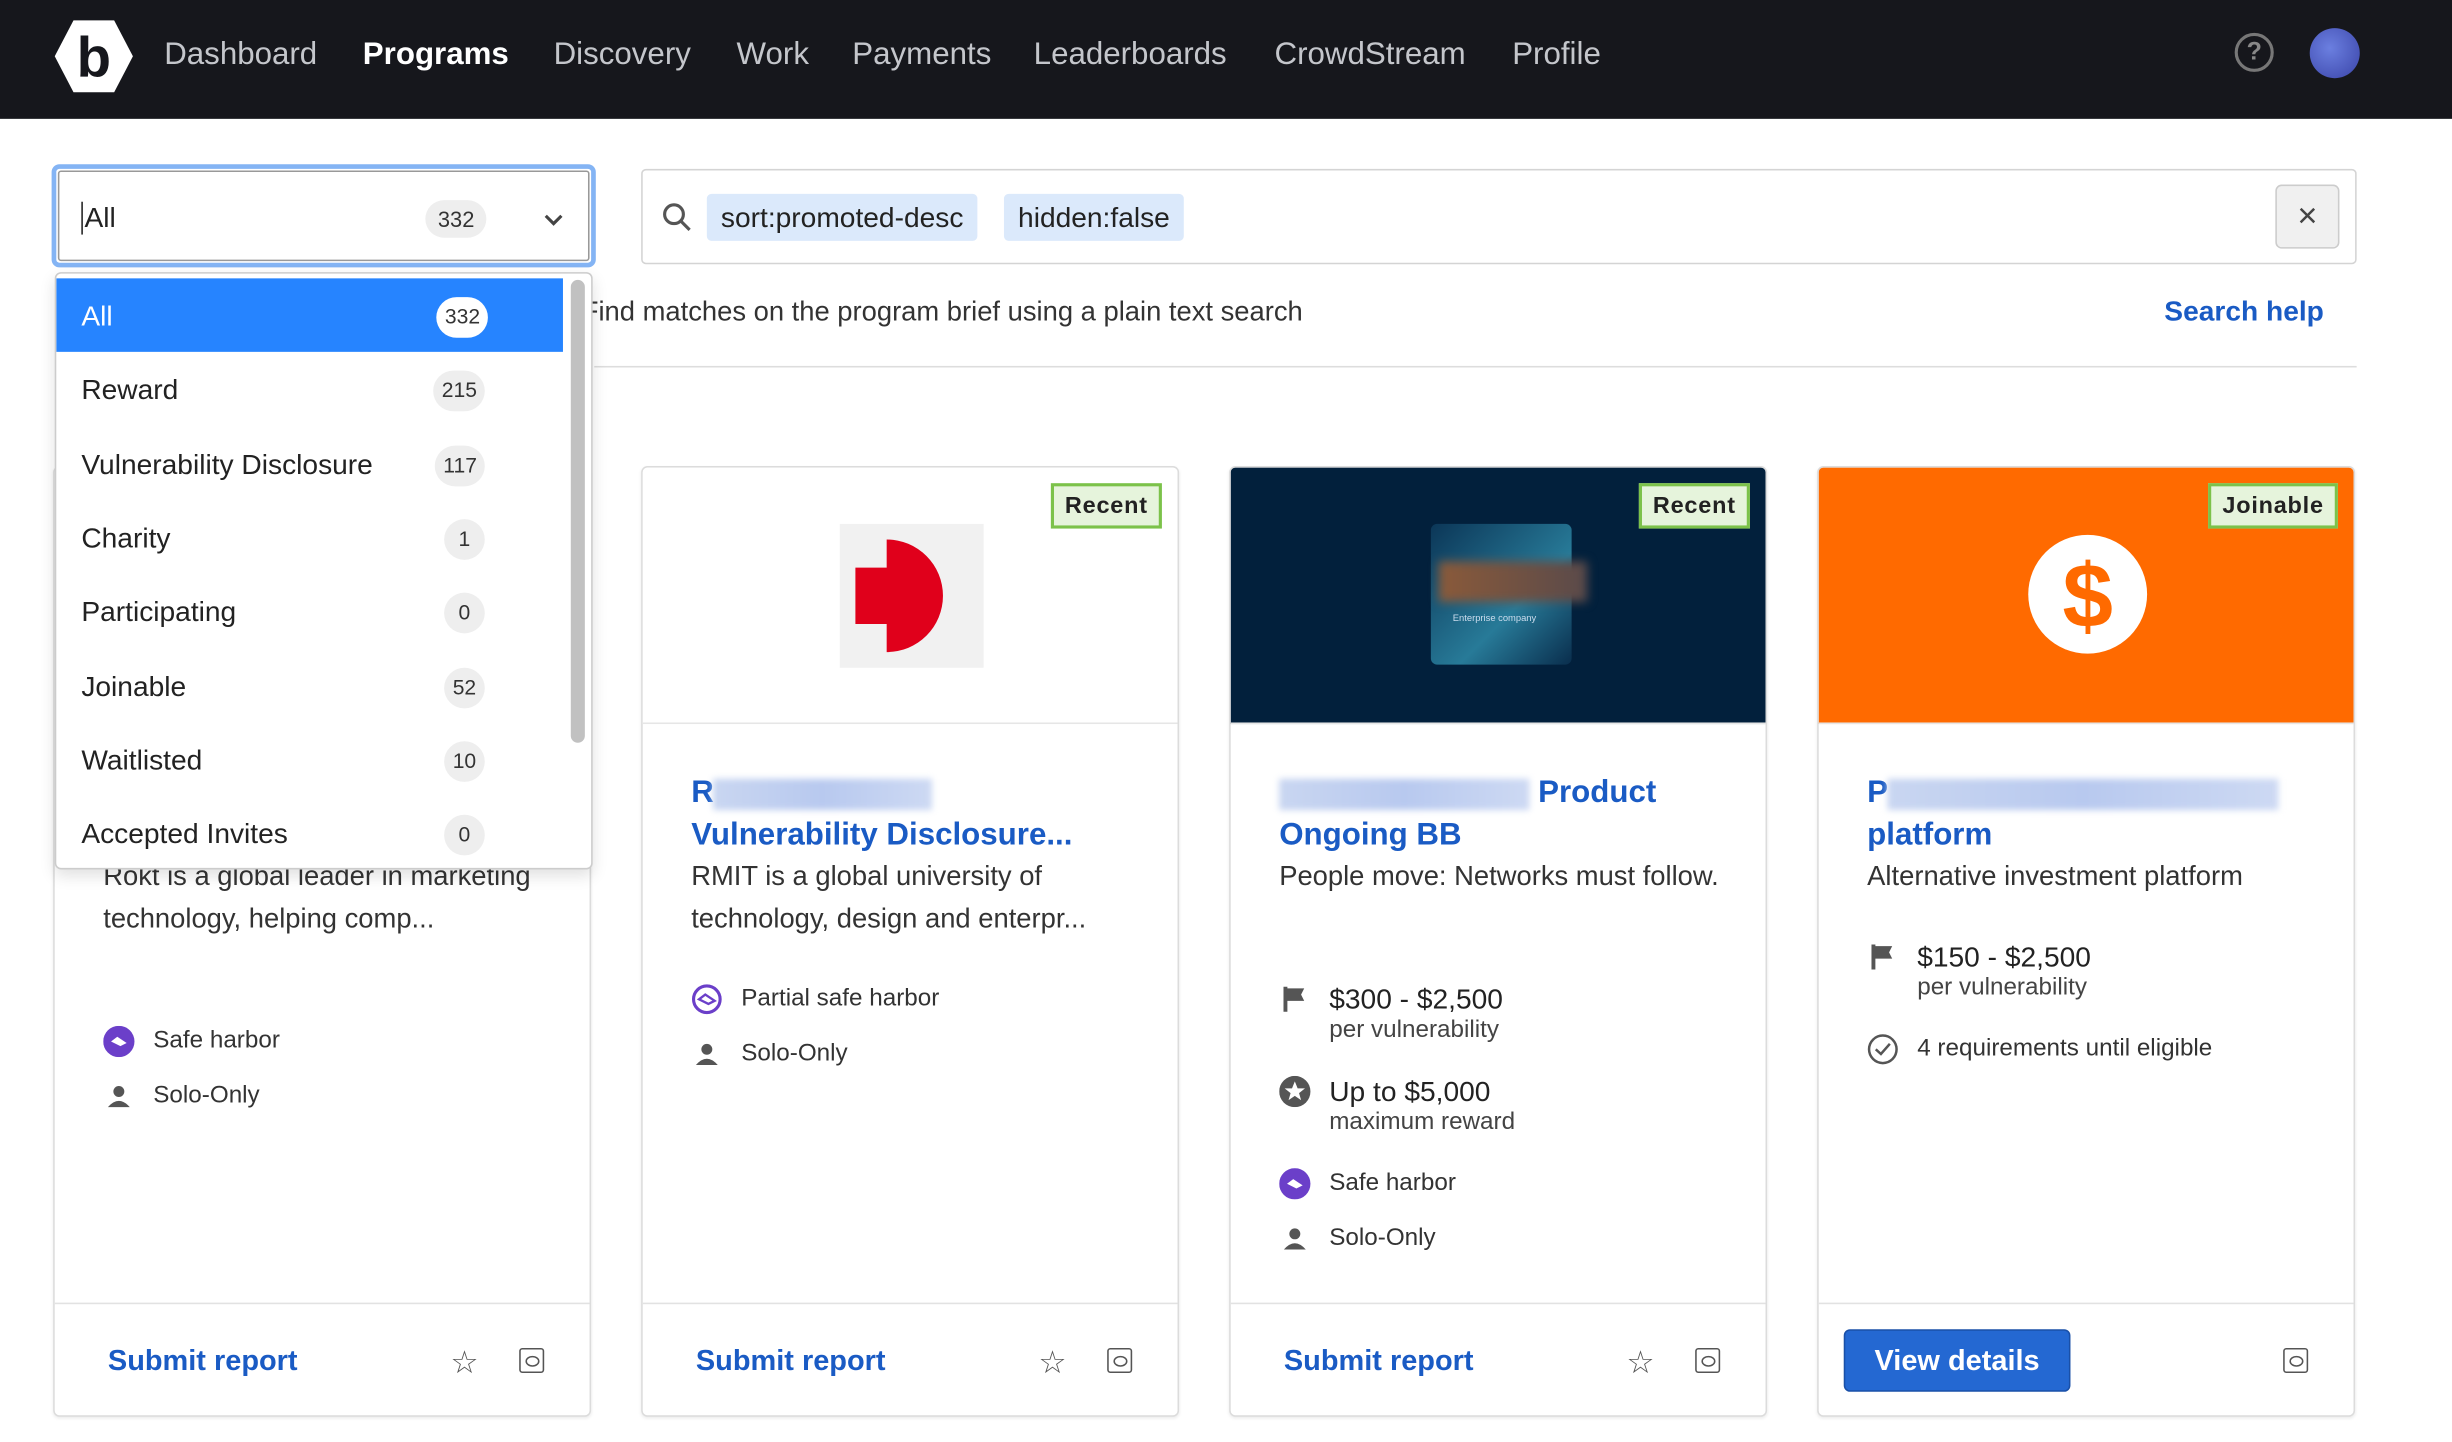  Describe the element at coordinates (464, 687) in the screenshot. I see `option-count: 52` at that location.